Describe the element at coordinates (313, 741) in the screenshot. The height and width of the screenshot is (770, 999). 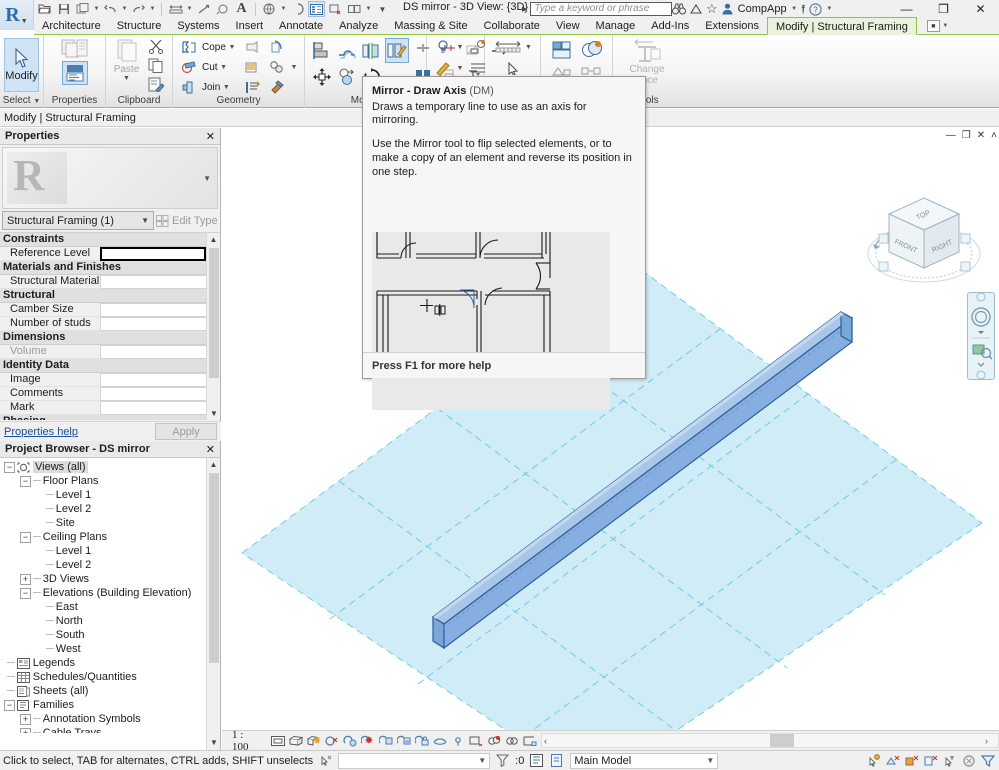
I see `visual-style-icon` at that location.